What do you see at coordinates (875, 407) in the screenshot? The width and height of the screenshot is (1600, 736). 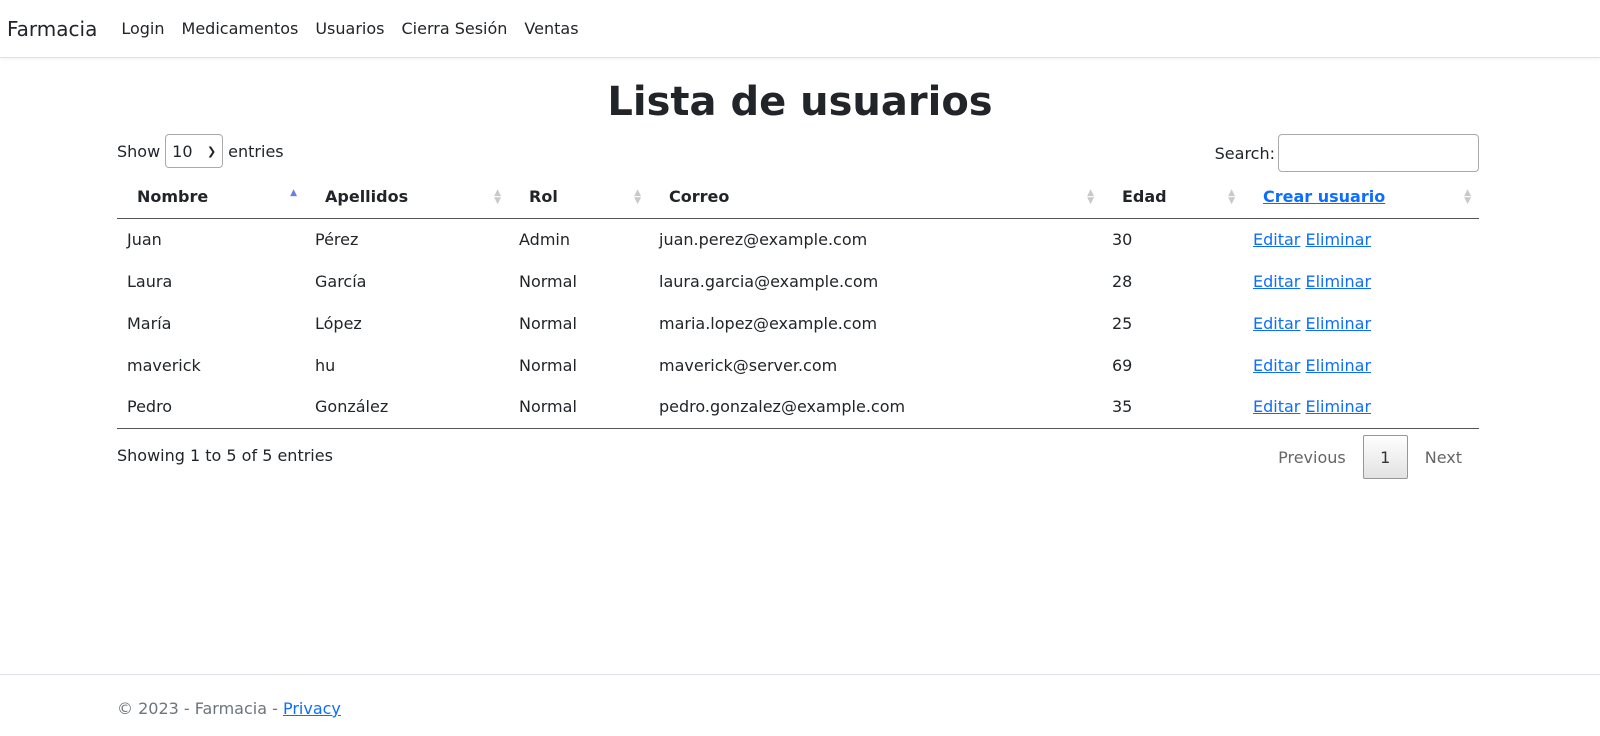 I see `cell-correo: pedro.gonzalez@example.com` at bounding box center [875, 407].